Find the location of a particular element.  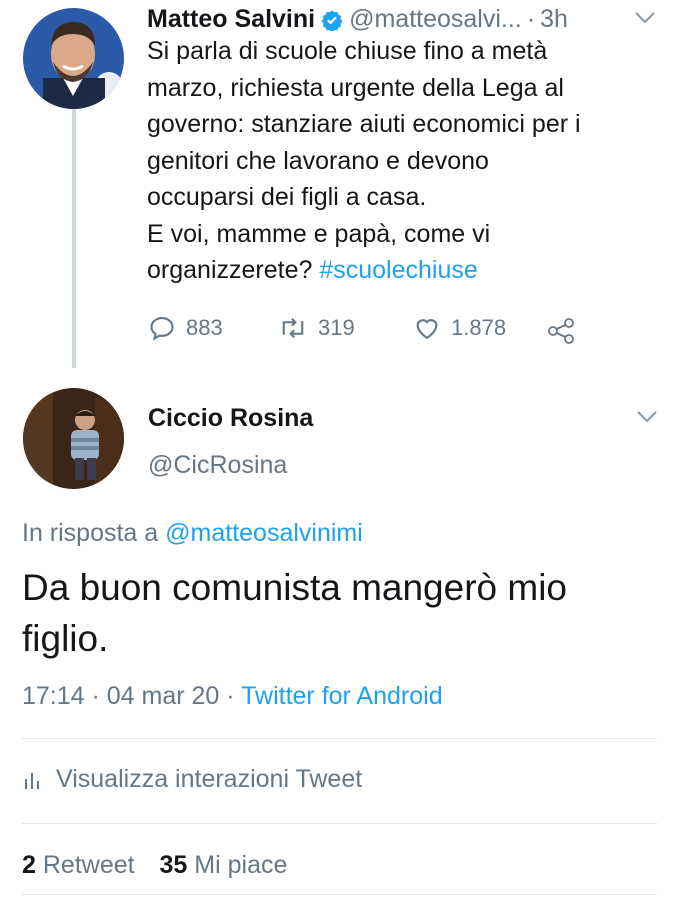

reply-text-line: Da buon comunista mangerò mio is located at coordinates (295, 587).